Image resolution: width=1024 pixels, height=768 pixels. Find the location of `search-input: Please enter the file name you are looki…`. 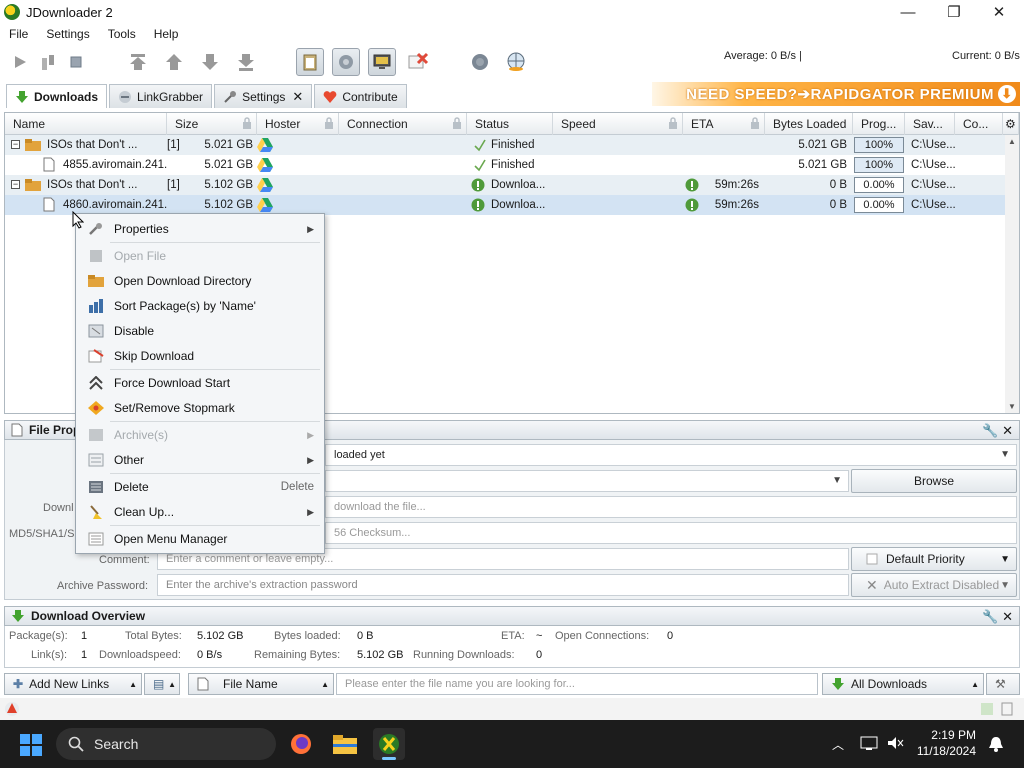

search-input: Please enter the file name you are looki… is located at coordinates (577, 684).